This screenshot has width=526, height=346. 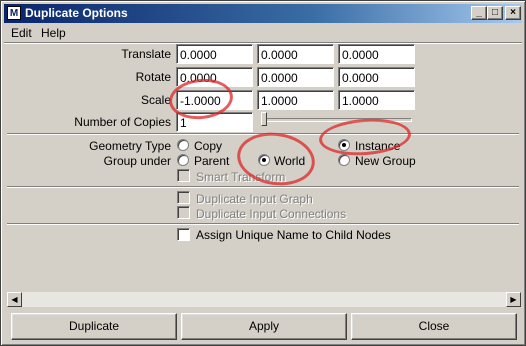 What do you see at coordinates (264, 299) in the screenshot?
I see `horizontal-scrollbar: ◀ ▶` at bounding box center [264, 299].